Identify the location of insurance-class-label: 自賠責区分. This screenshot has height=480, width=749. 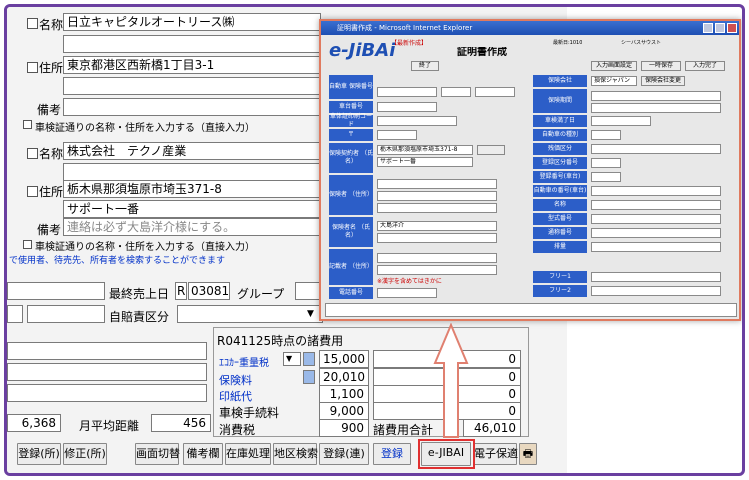
(139, 317).